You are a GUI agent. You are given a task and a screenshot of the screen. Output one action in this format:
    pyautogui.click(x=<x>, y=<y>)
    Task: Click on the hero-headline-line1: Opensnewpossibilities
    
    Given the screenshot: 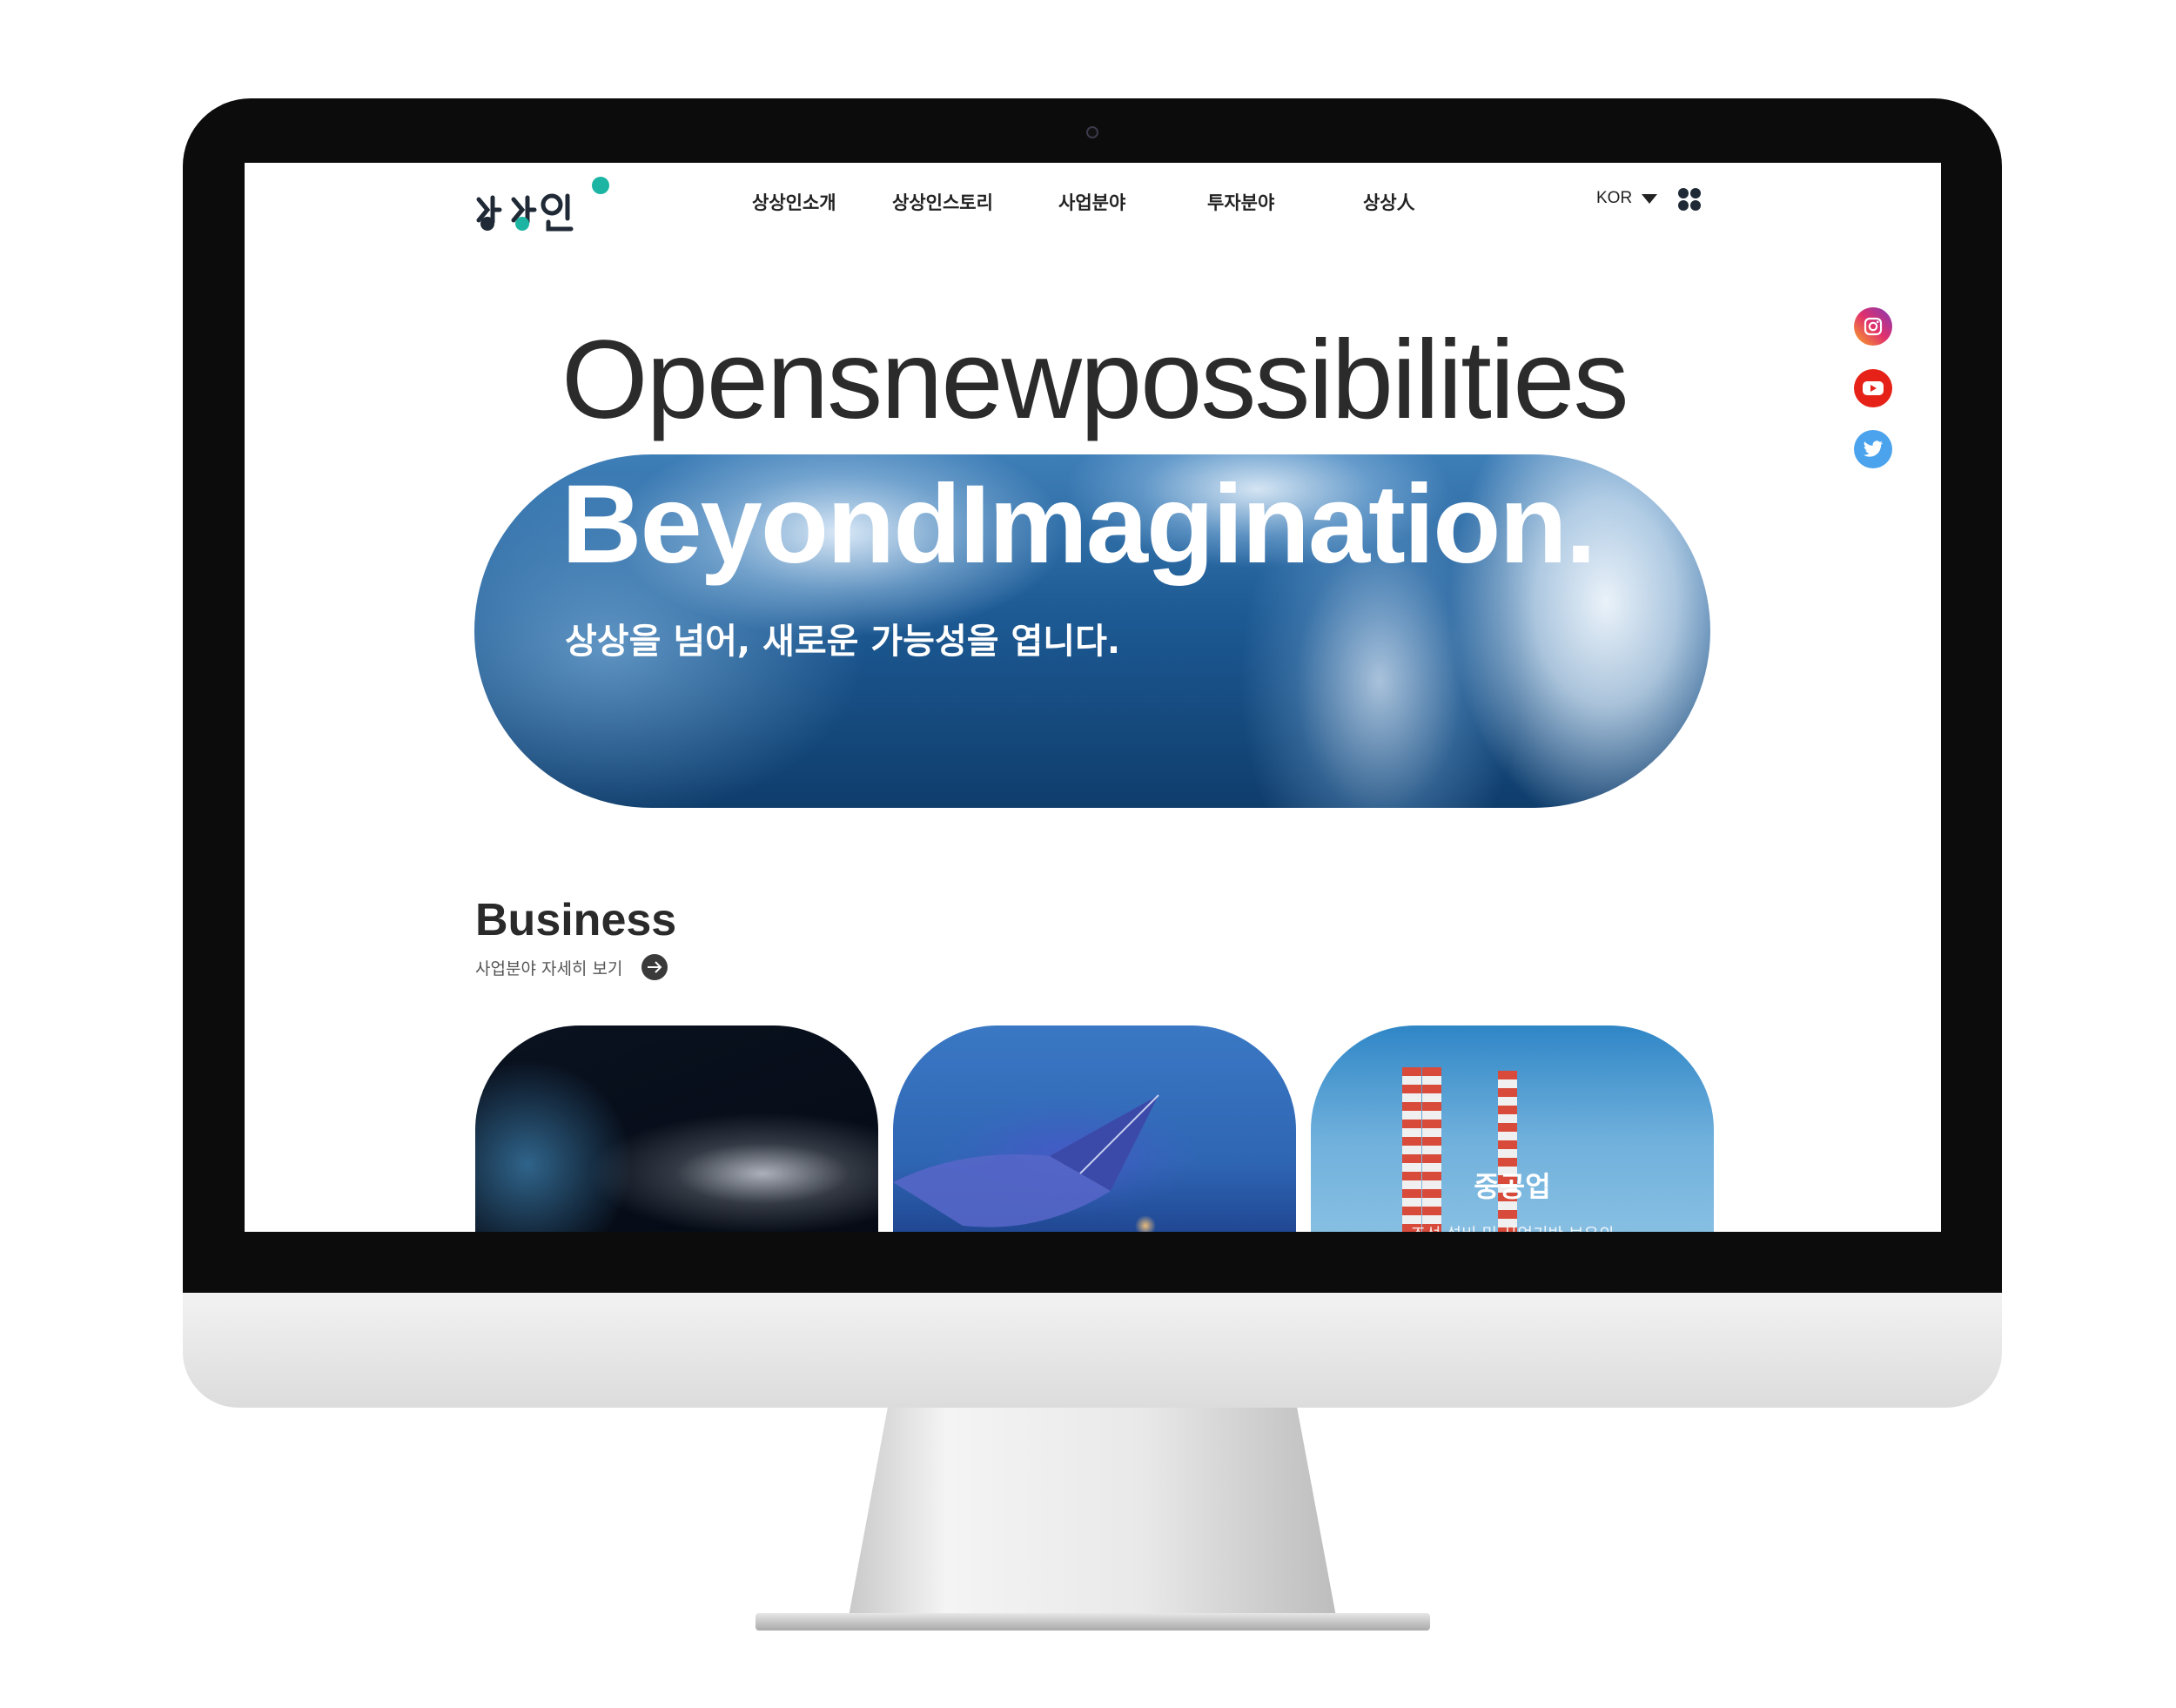 What is the action you would take?
    pyautogui.click(x=1095, y=380)
    